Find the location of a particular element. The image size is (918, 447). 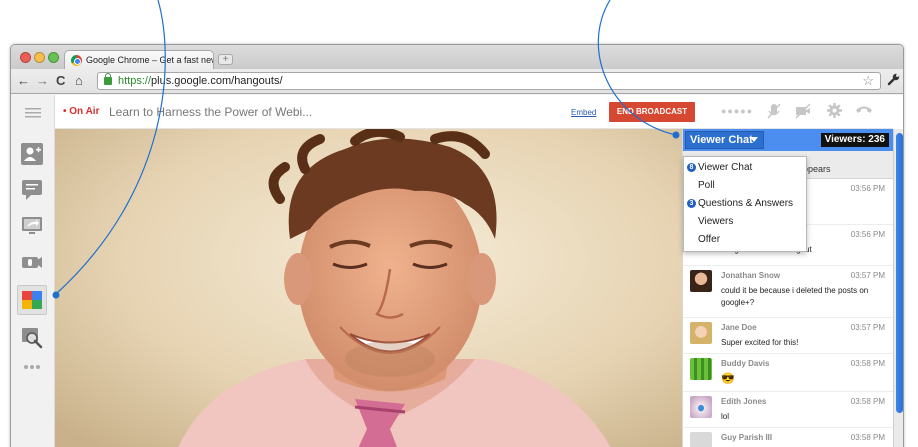

camera-mute-icon is located at coordinates (803, 111).